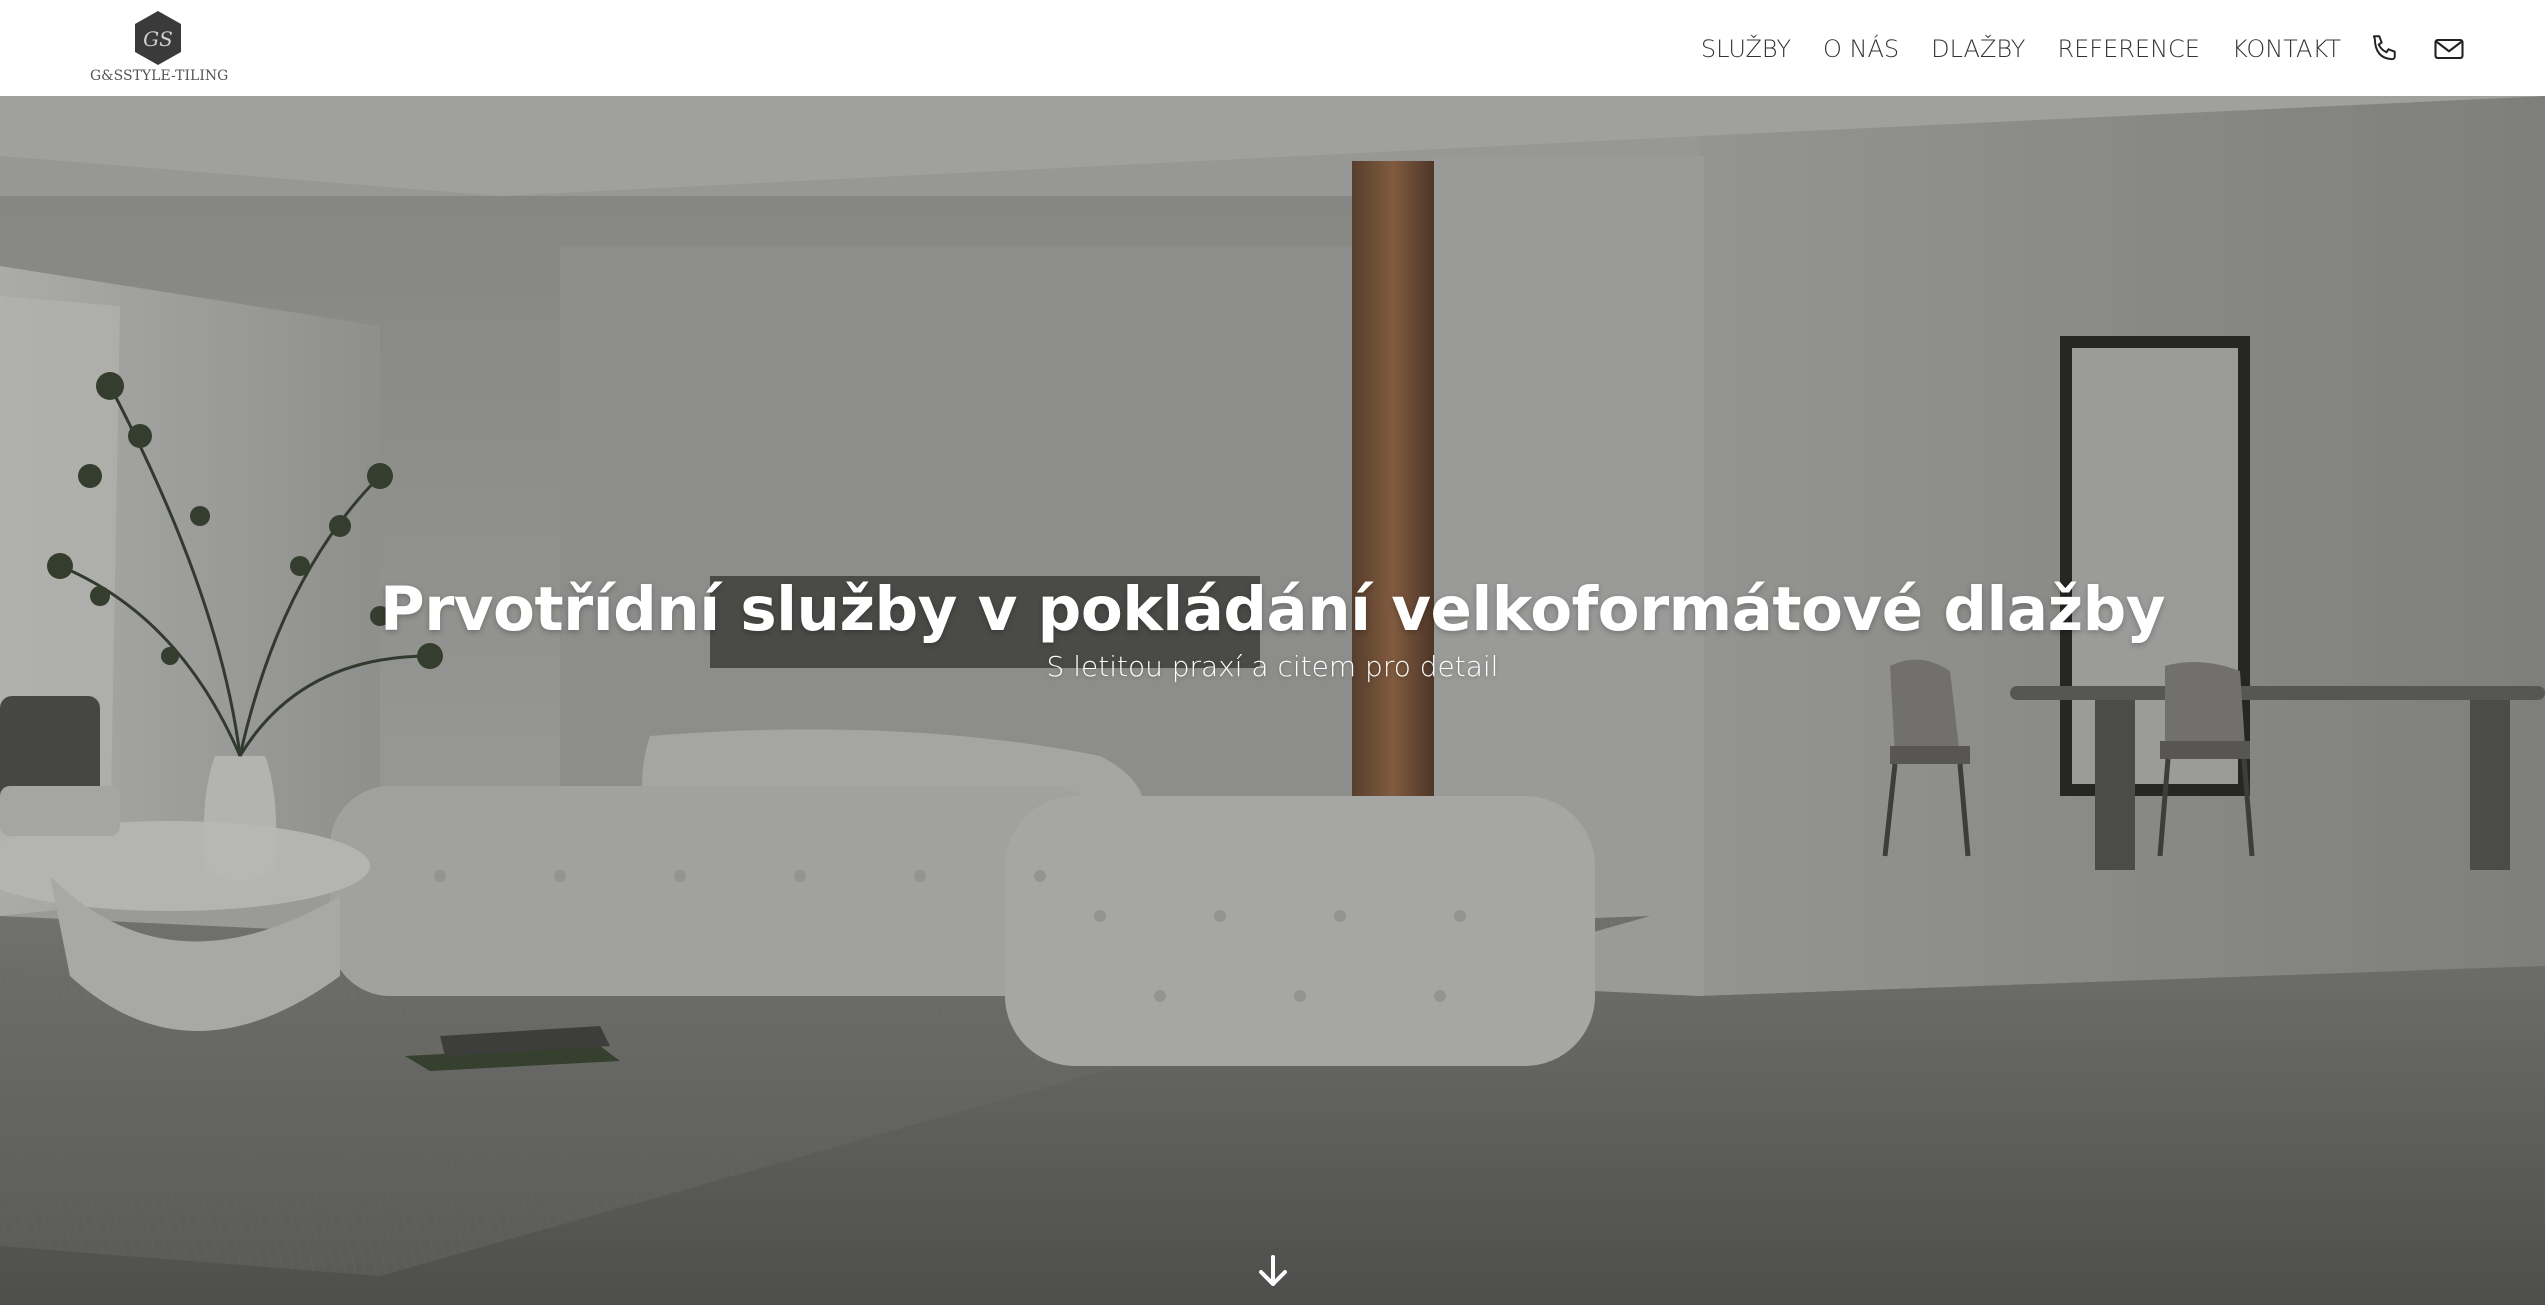 Image resolution: width=2545 pixels, height=1305 pixels. What do you see at coordinates (1272, 666) in the screenshot?
I see `hero-subtitle: S letitou praxí a citem pro detail` at bounding box center [1272, 666].